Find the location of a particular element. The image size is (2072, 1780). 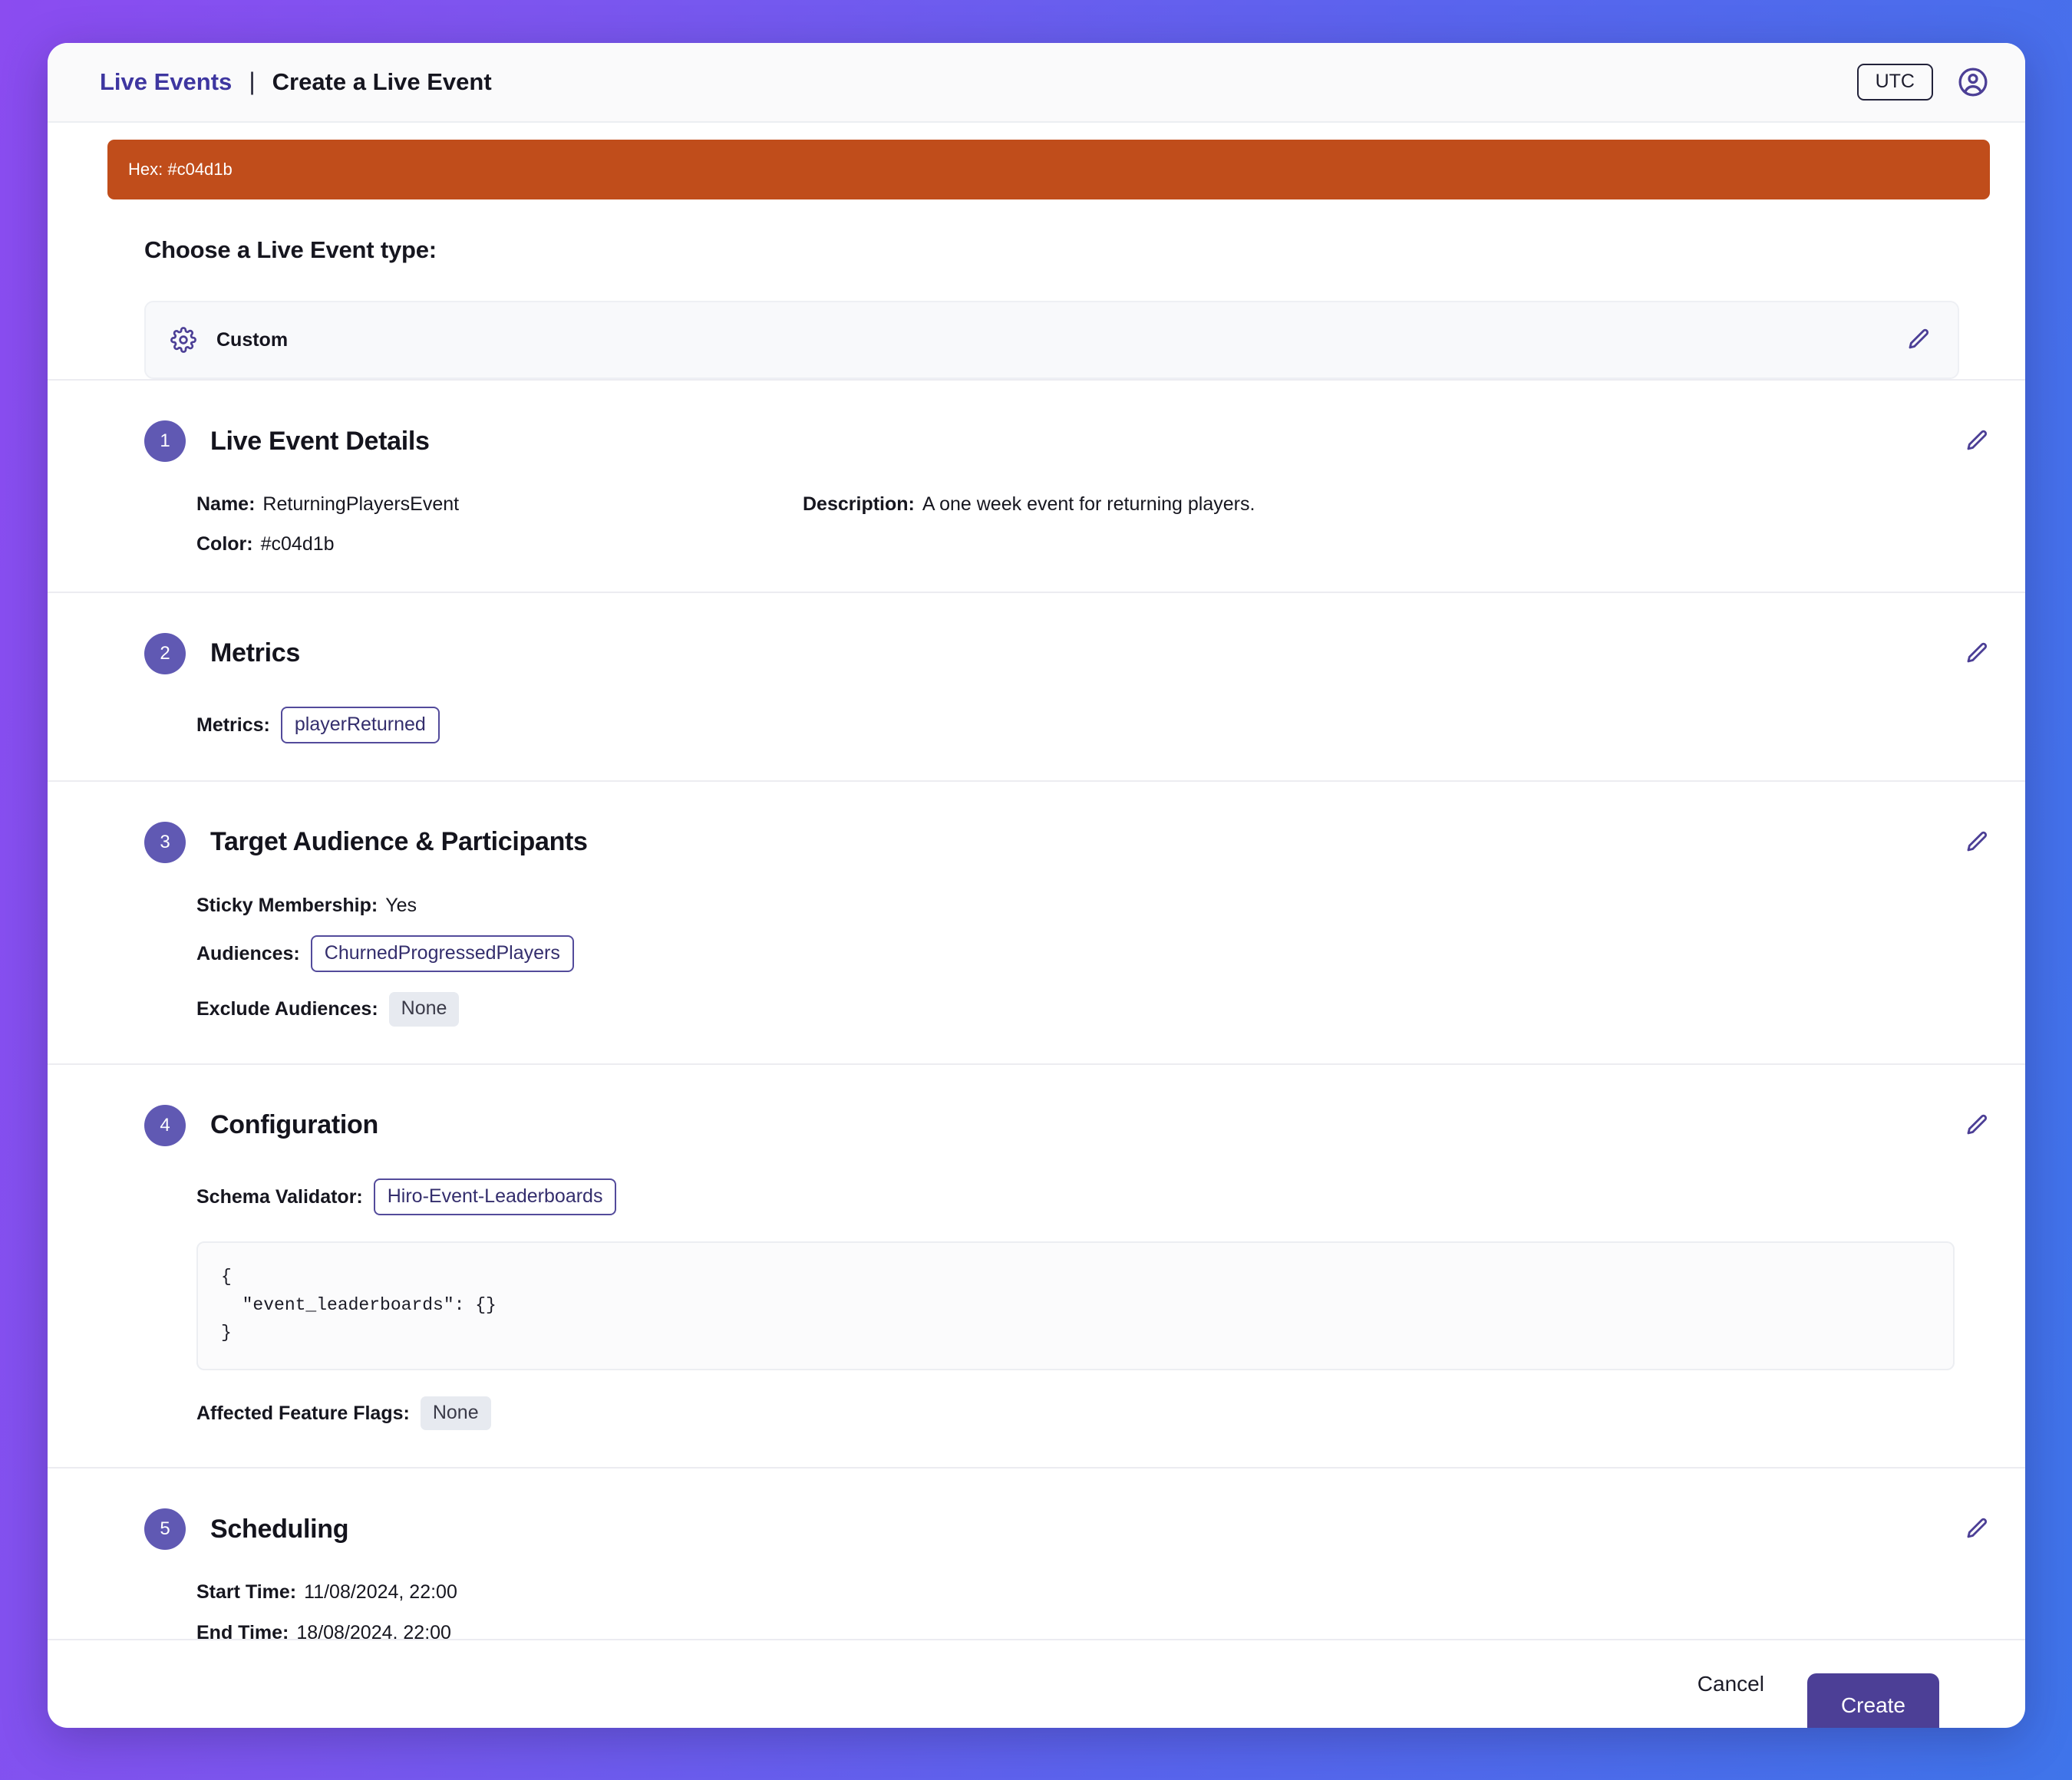

field-end-time: End Time: 18/08/2024, 22:00 is located at coordinates (1093, 1630).